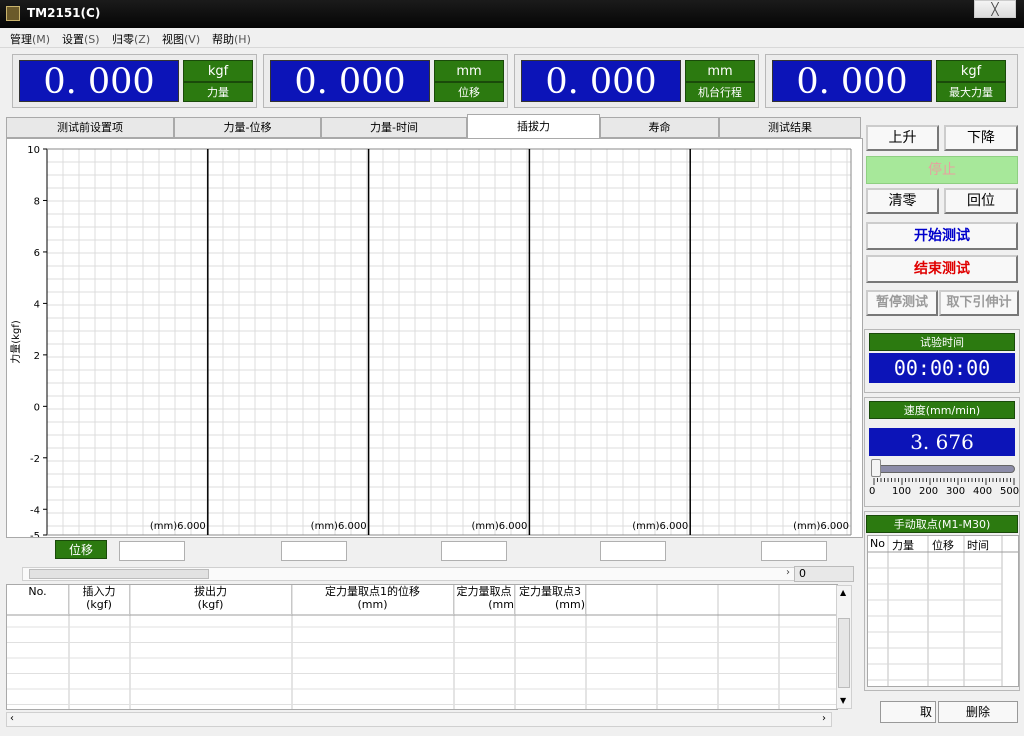  I want to click on window-title: TM2151(C), so click(64, 13).